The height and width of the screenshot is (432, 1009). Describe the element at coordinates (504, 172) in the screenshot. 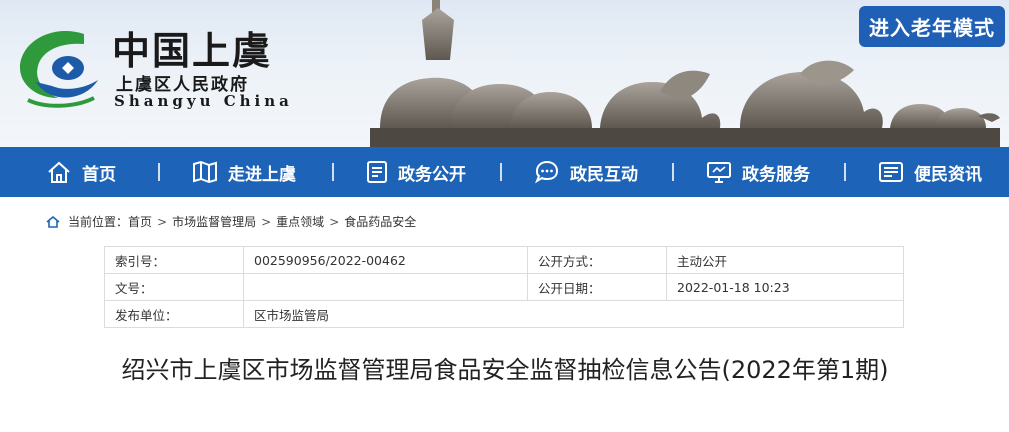

I see `main-nav: 首页 走进上虞 政务公开 政民互动 政务服务 便民资讯` at that location.